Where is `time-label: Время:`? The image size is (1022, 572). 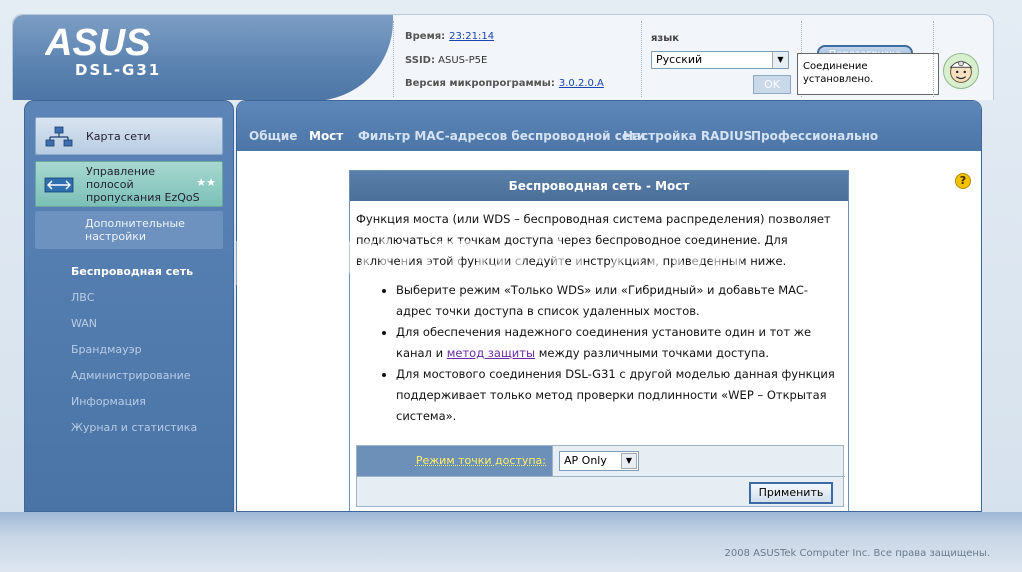 time-label: Время: is located at coordinates (425, 36).